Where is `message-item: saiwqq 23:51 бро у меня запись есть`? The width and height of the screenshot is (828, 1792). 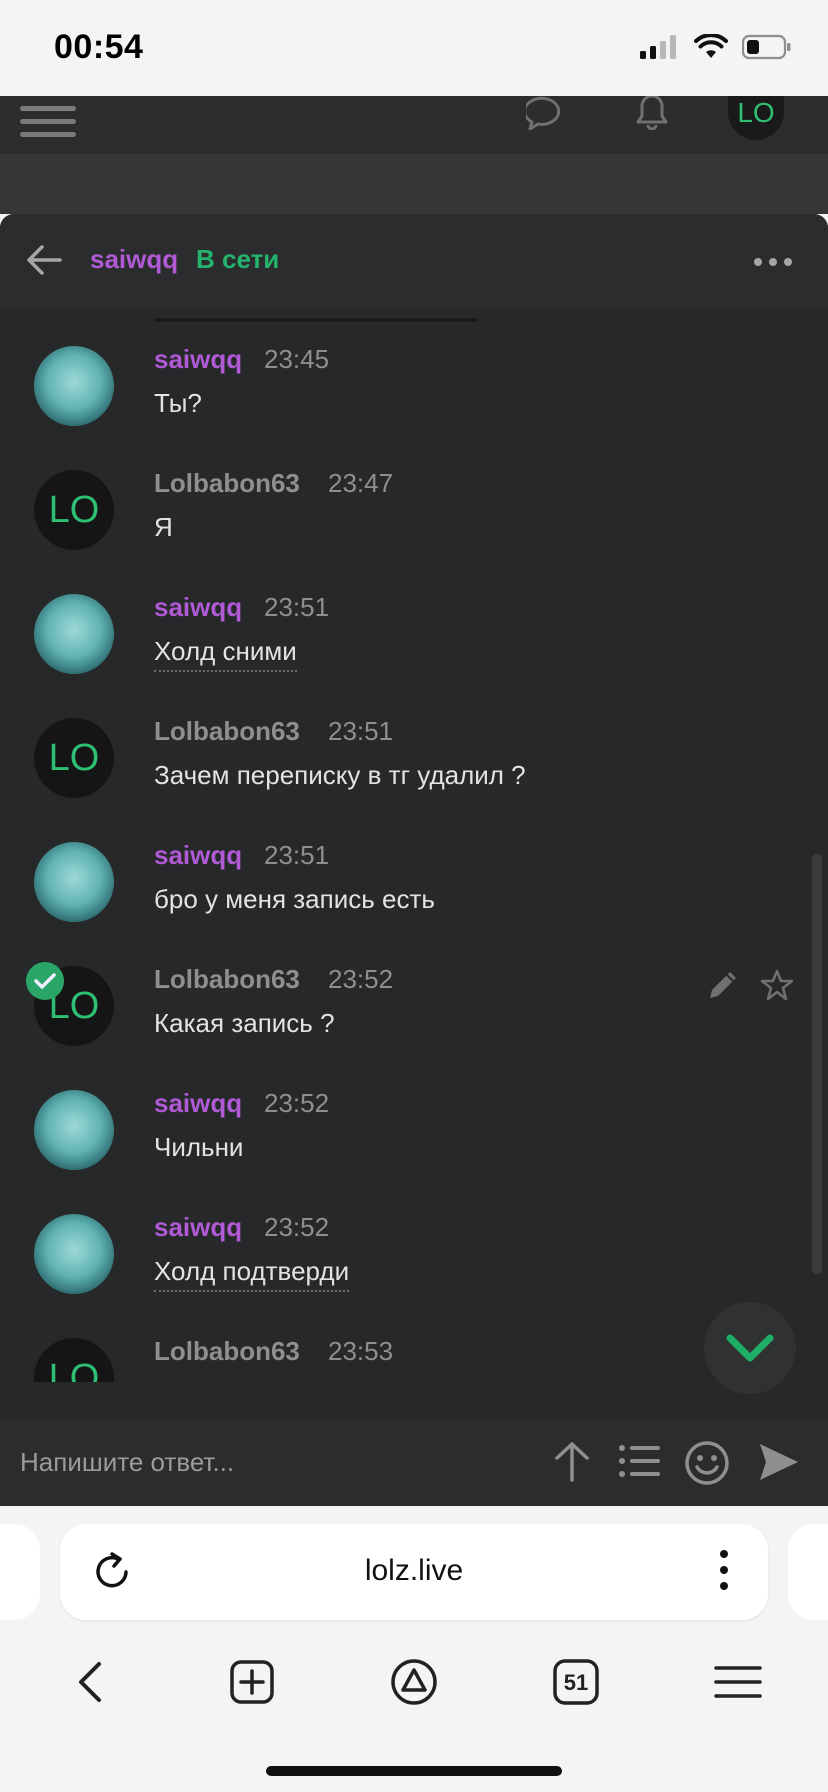 message-item: saiwqq 23:51 бро у меня запись есть is located at coordinates (414, 882).